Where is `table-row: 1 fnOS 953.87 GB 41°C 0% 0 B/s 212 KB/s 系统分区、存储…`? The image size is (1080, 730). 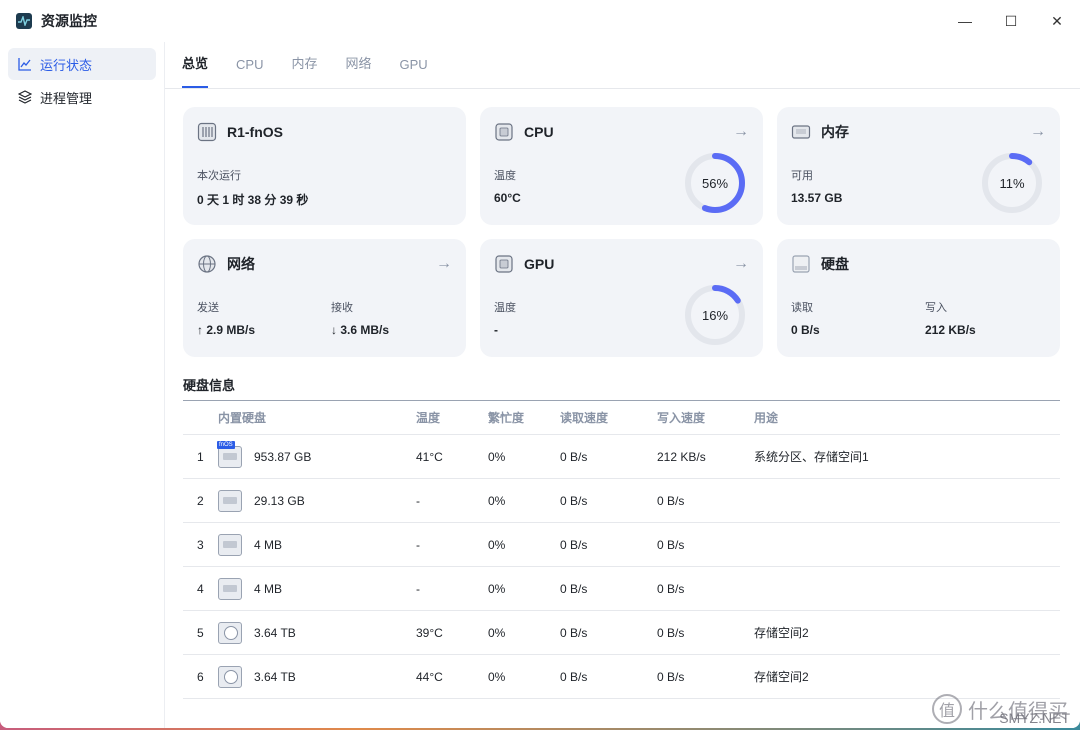
table-row: 1 fnOS 953.87 GB 41°C 0% 0 B/s 212 KB/s 系统分区、存储… is located at coordinates (621, 456).